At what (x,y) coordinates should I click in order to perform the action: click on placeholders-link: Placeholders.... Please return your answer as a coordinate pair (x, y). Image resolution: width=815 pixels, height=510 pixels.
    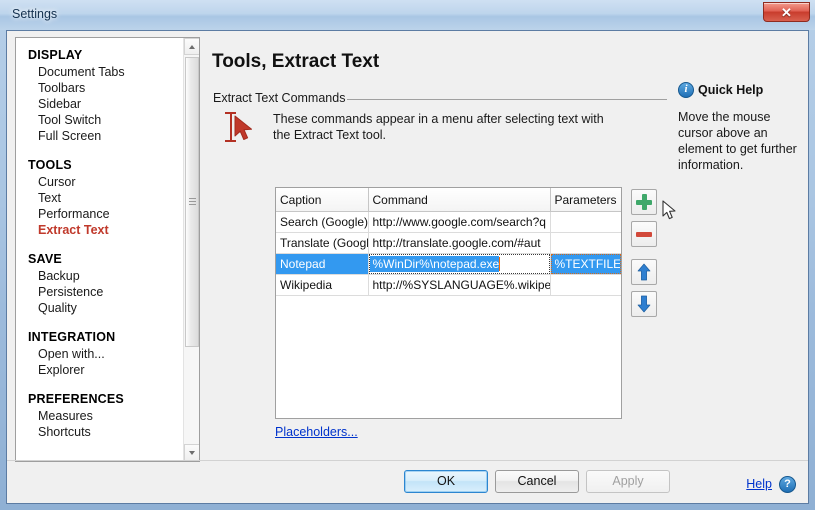
    Looking at the image, I should click on (316, 432).